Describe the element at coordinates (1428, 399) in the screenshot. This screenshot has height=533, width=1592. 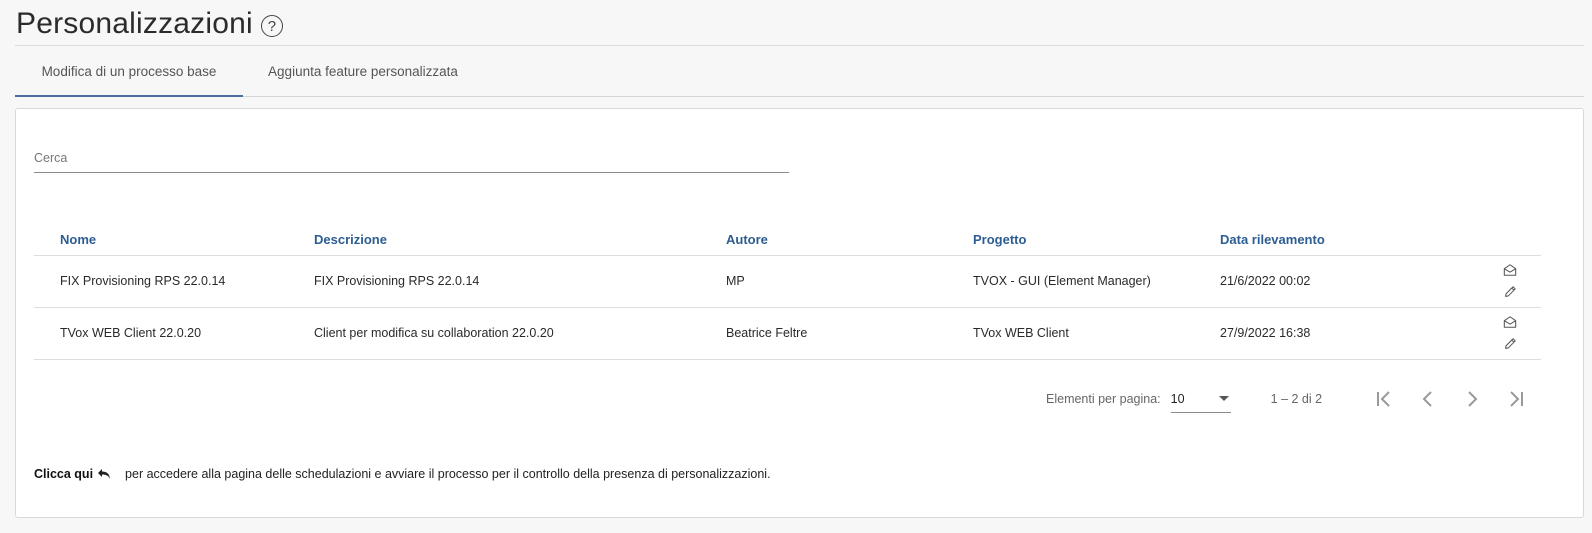
I see `previous-page-icon` at that location.